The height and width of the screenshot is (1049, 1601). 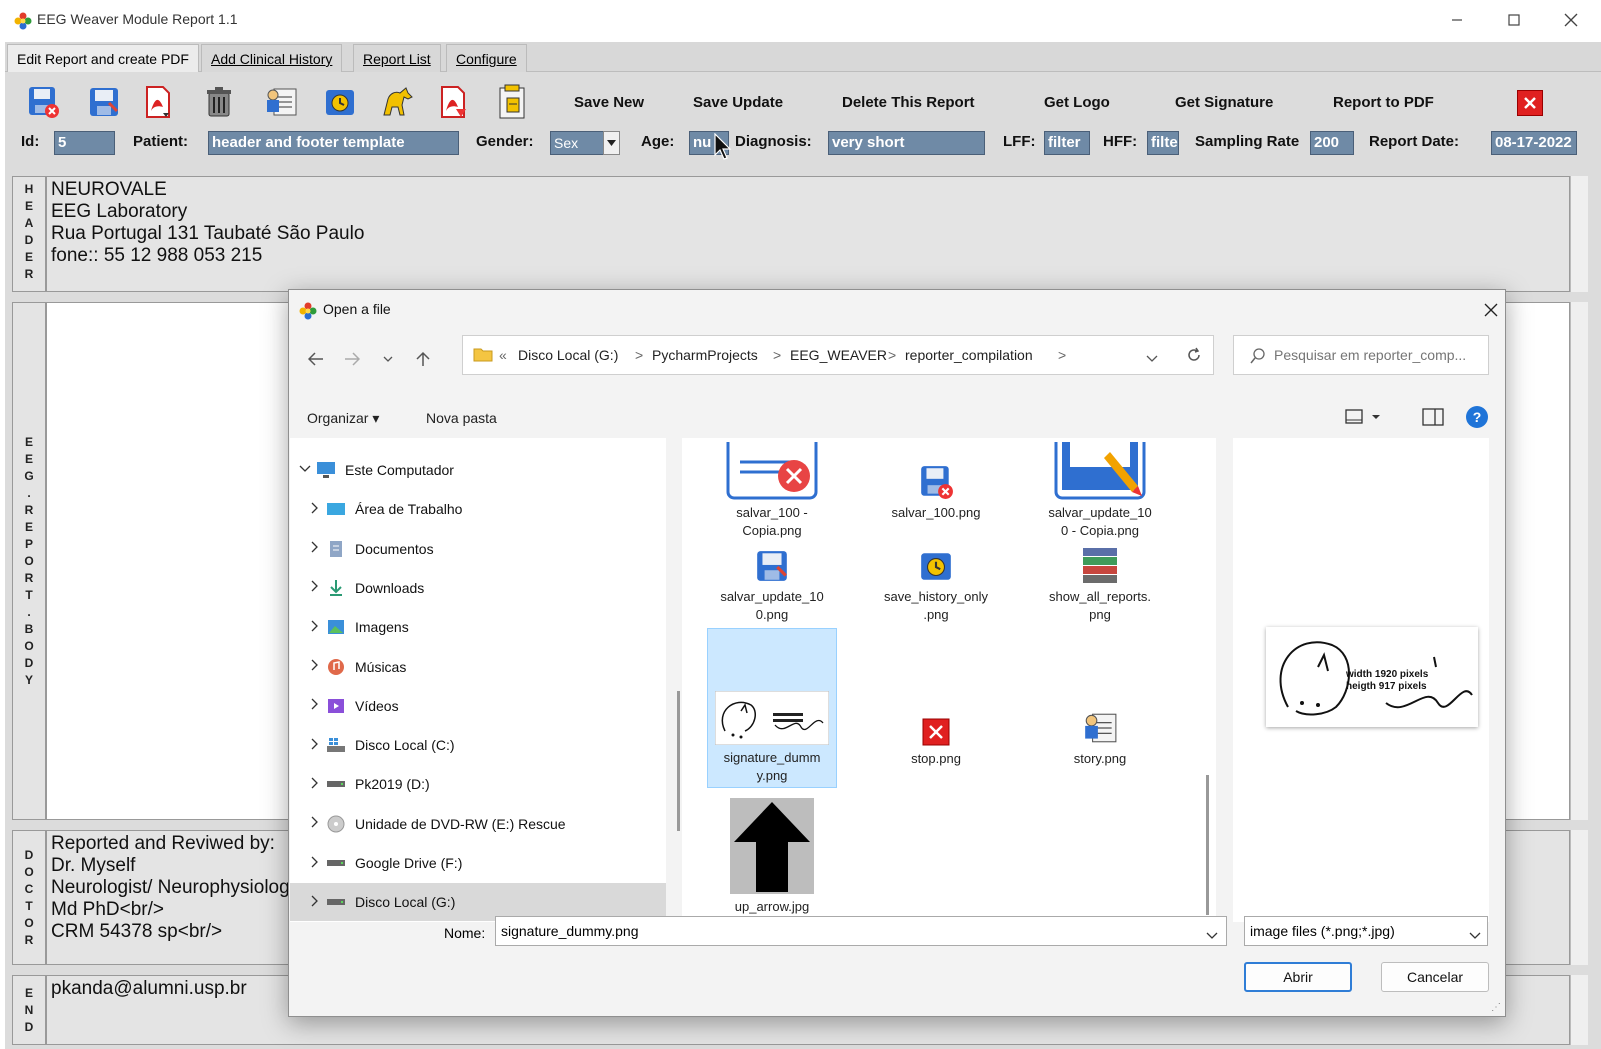 What do you see at coordinates (908, 102) in the screenshot?
I see `delete-report-label: Delete This Report` at bounding box center [908, 102].